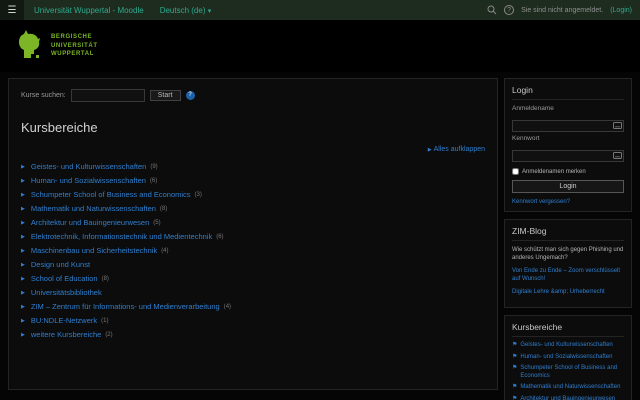  What do you see at coordinates (253, 334) in the screenshot?
I see `category-row: ▶ weitere Kursbereiche (2)` at bounding box center [253, 334].